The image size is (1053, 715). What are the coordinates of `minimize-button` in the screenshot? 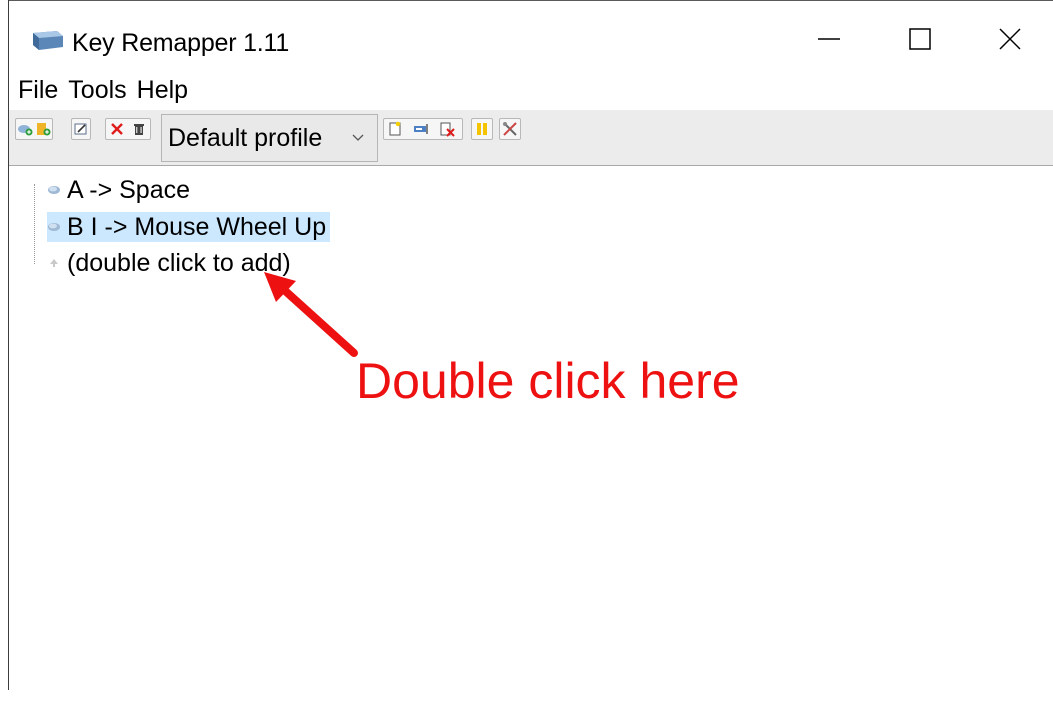 It's located at (829, 39).